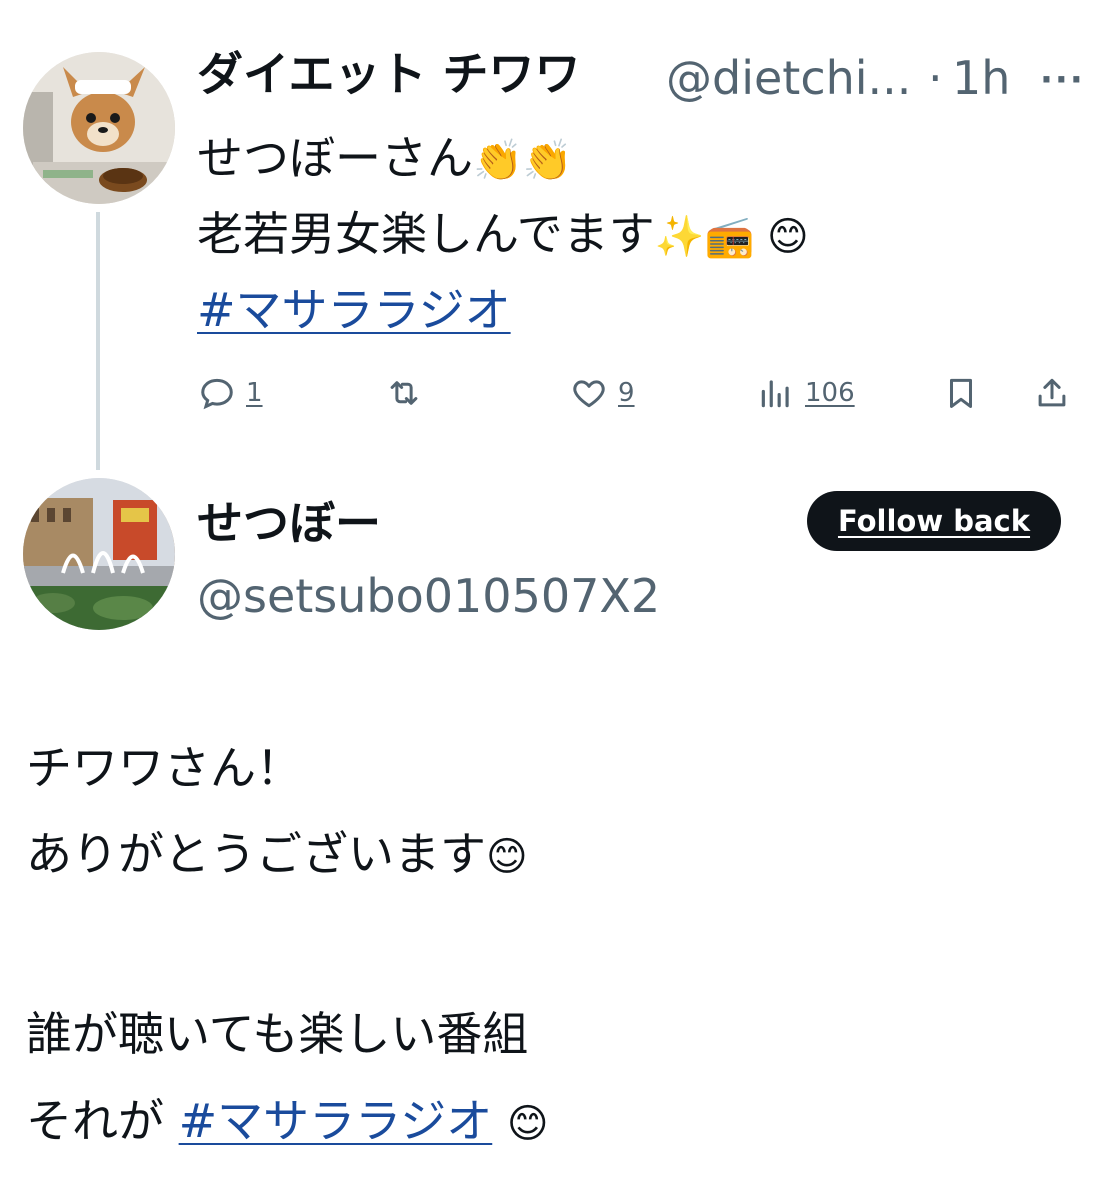 Image resolution: width=1105 pixels, height=1200 pixels. I want to click on parent-line-1: せつぼーさん👏👏, so click(385, 159).